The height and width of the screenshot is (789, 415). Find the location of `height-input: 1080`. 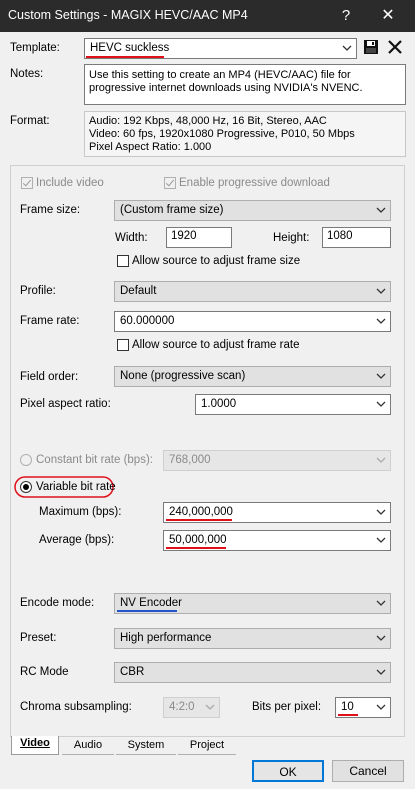

height-input: 1080 is located at coordinates (356, 237).